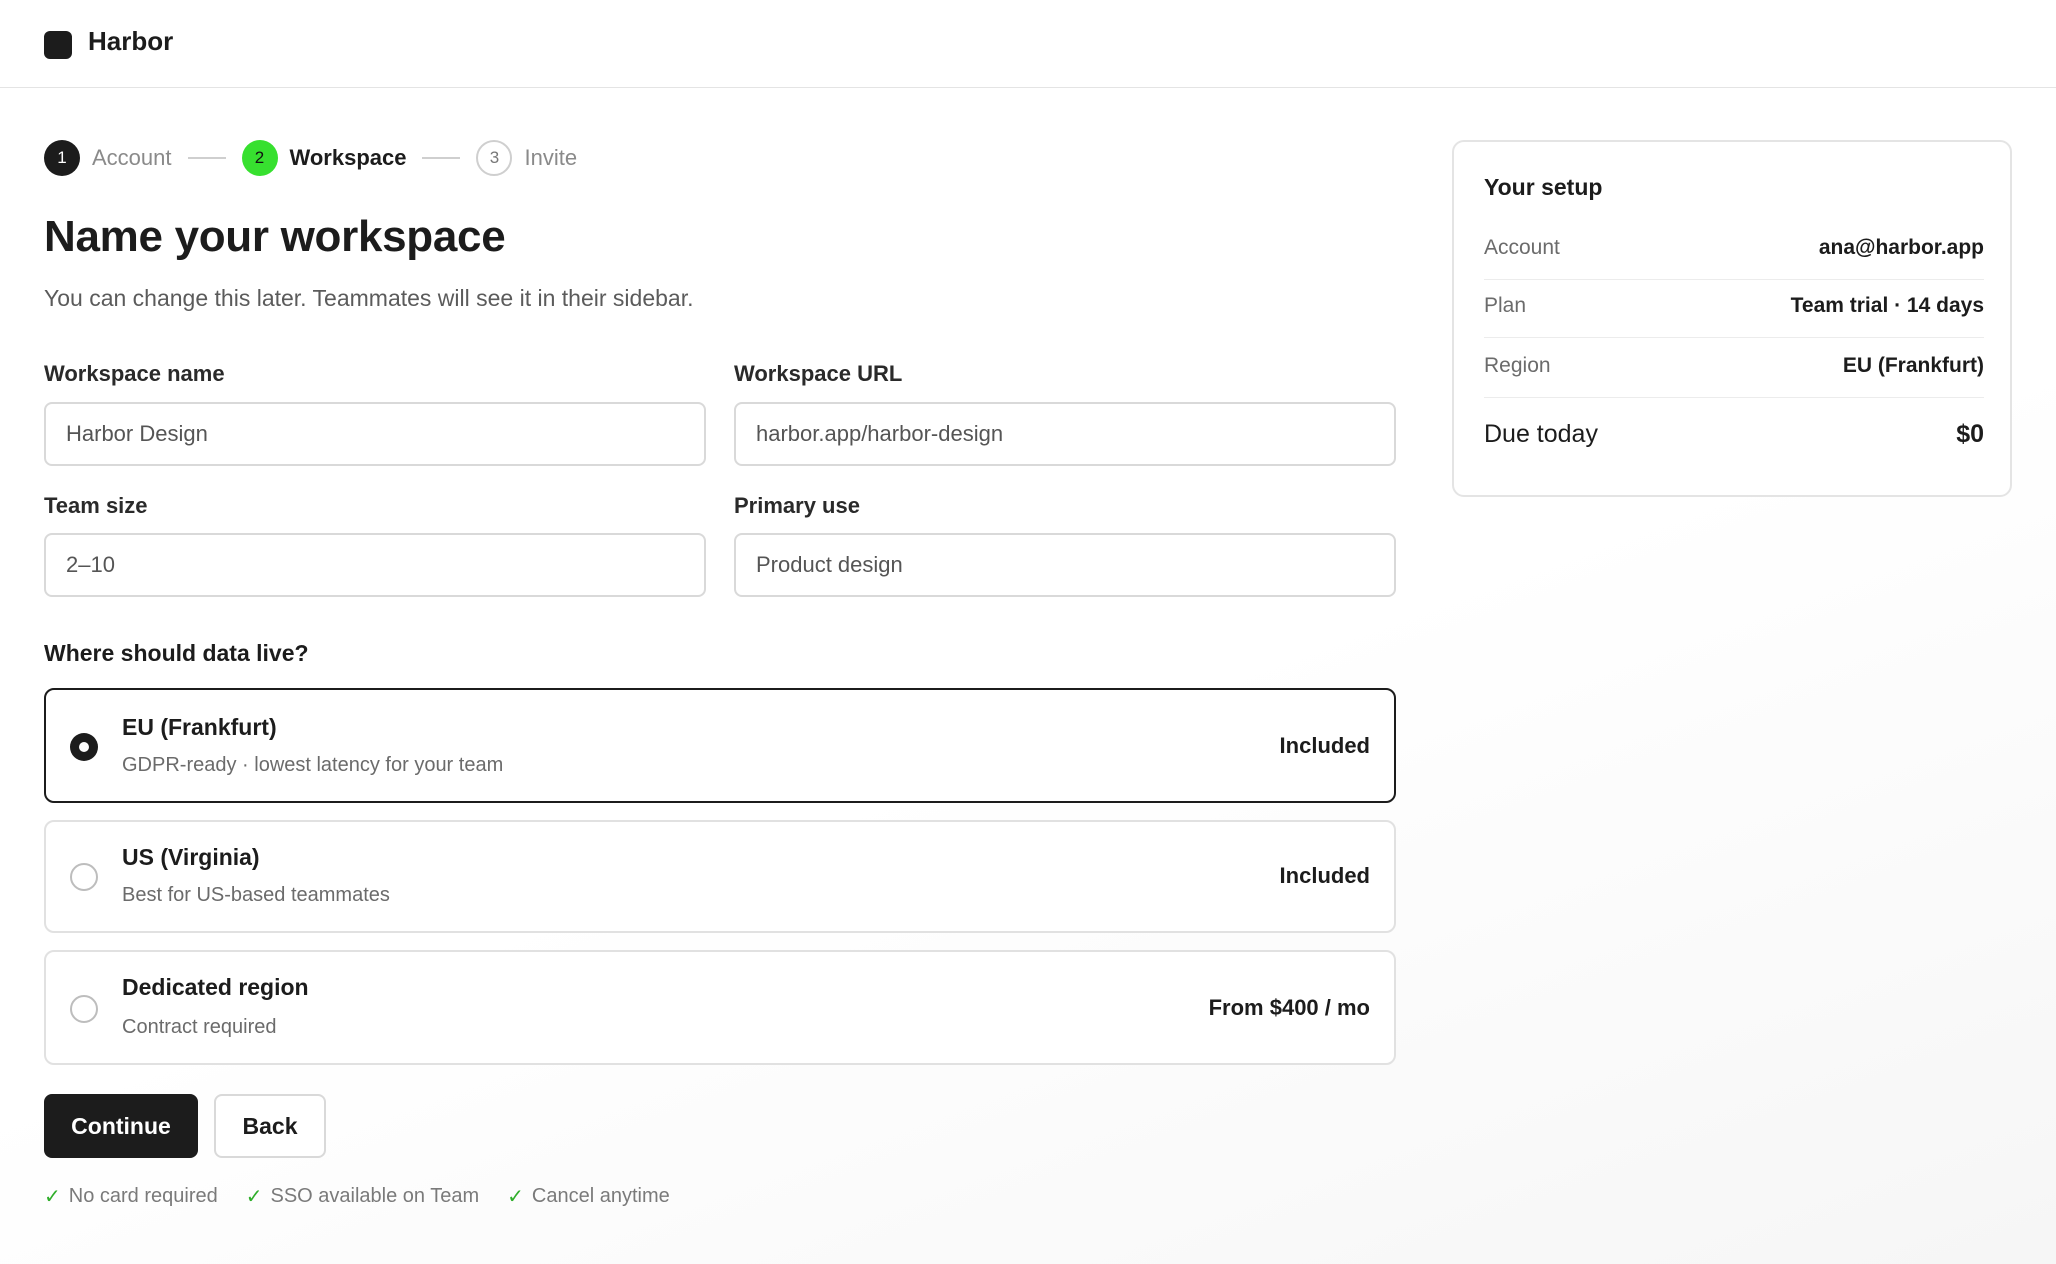  I want to click on step-label: Invite, so click(551, 157).